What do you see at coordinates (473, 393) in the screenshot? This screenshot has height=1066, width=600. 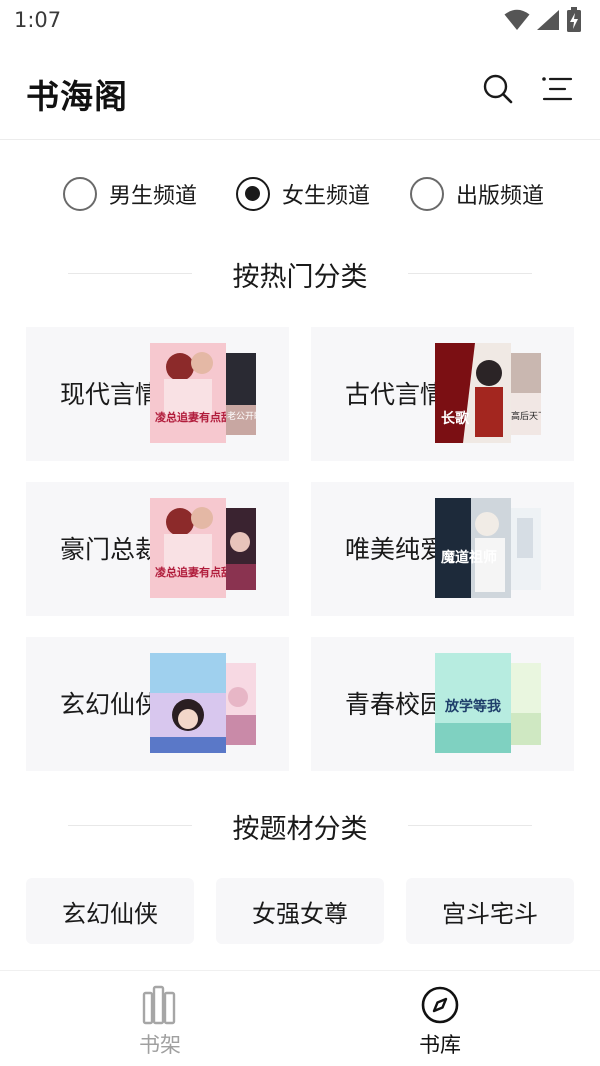 I see `book-cover: 长歌` at bounding box center [473, 393].